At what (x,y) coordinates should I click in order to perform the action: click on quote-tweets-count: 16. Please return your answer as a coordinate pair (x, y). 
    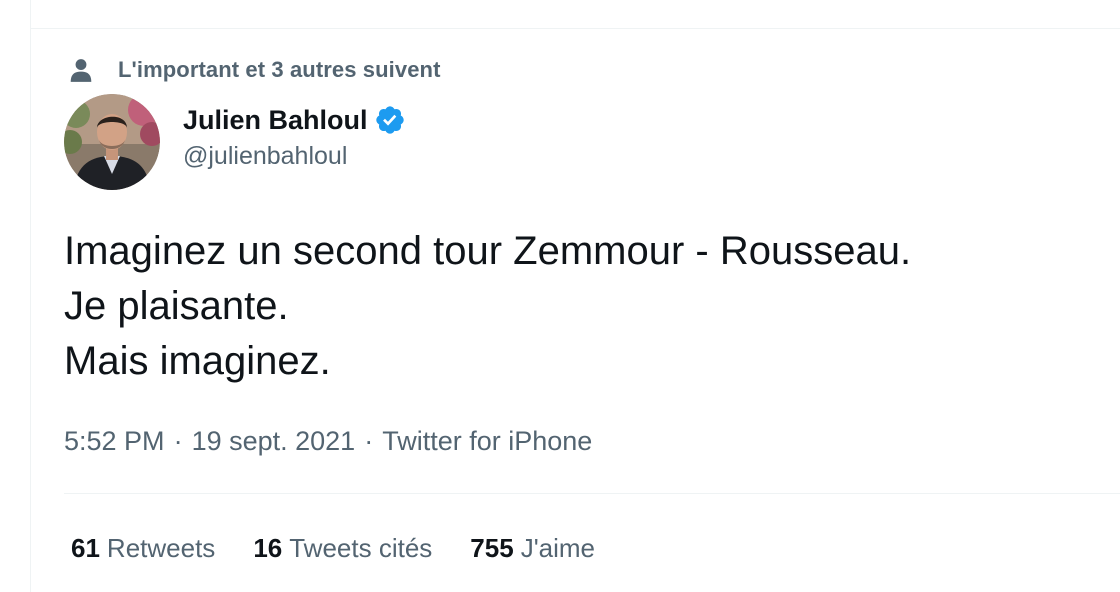
    Looking at the image, I should click on (268, 547).